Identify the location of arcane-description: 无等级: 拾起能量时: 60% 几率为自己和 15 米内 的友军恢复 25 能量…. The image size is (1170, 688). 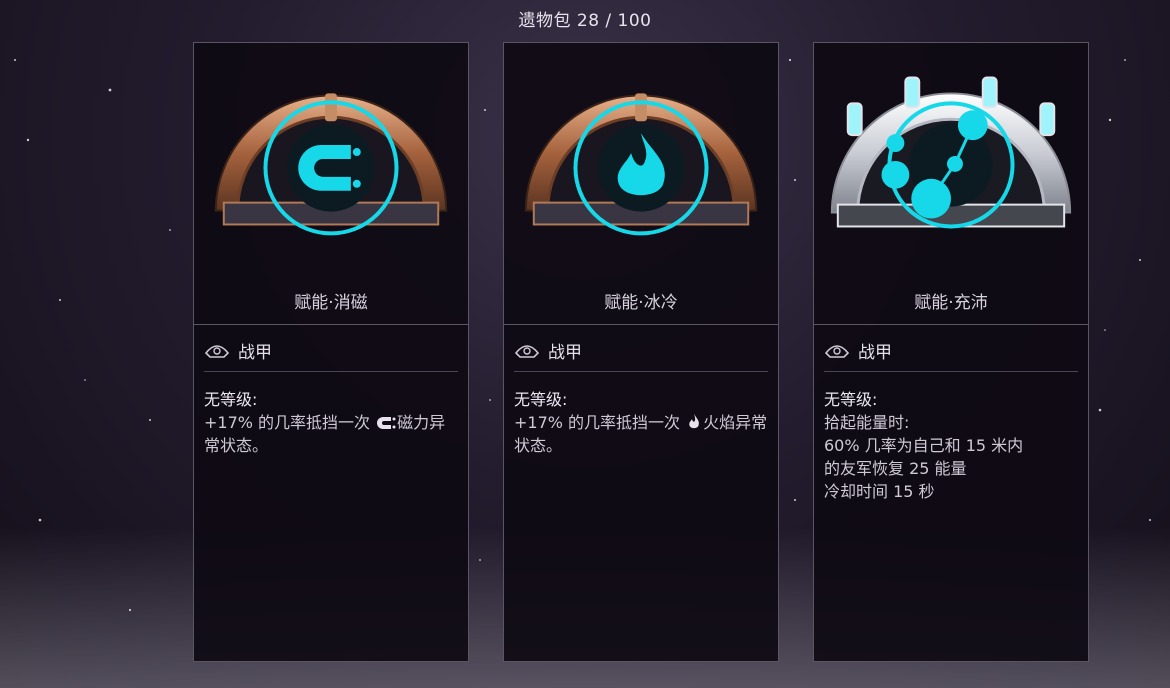
(952, 445).